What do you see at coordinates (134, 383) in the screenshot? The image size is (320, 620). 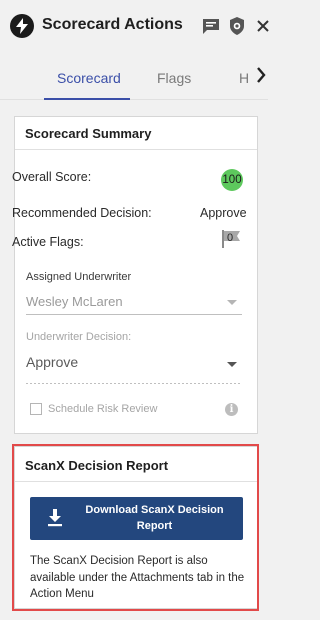 I see `decision-underline` at bounding box center [134, 383].